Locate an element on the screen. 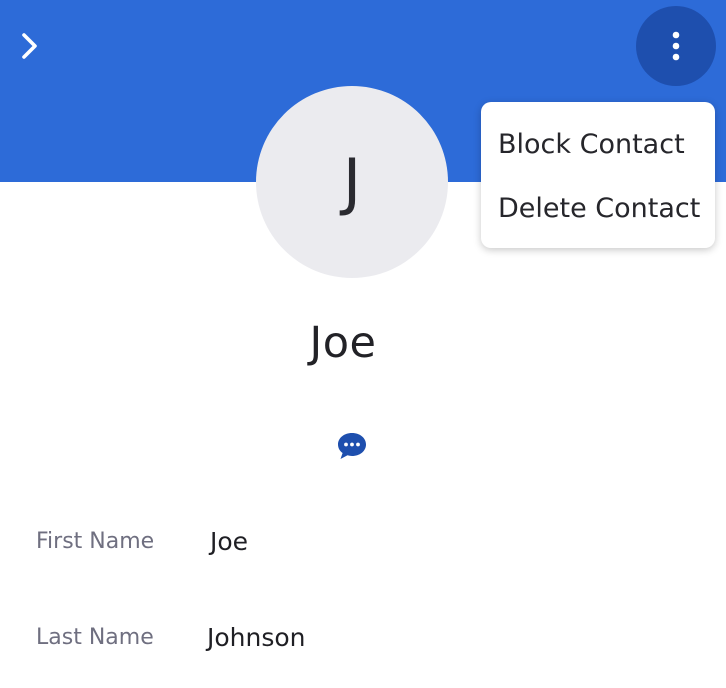 The image size is (726, 688). first-name-label: First Name is located at coordinates (95, 541).